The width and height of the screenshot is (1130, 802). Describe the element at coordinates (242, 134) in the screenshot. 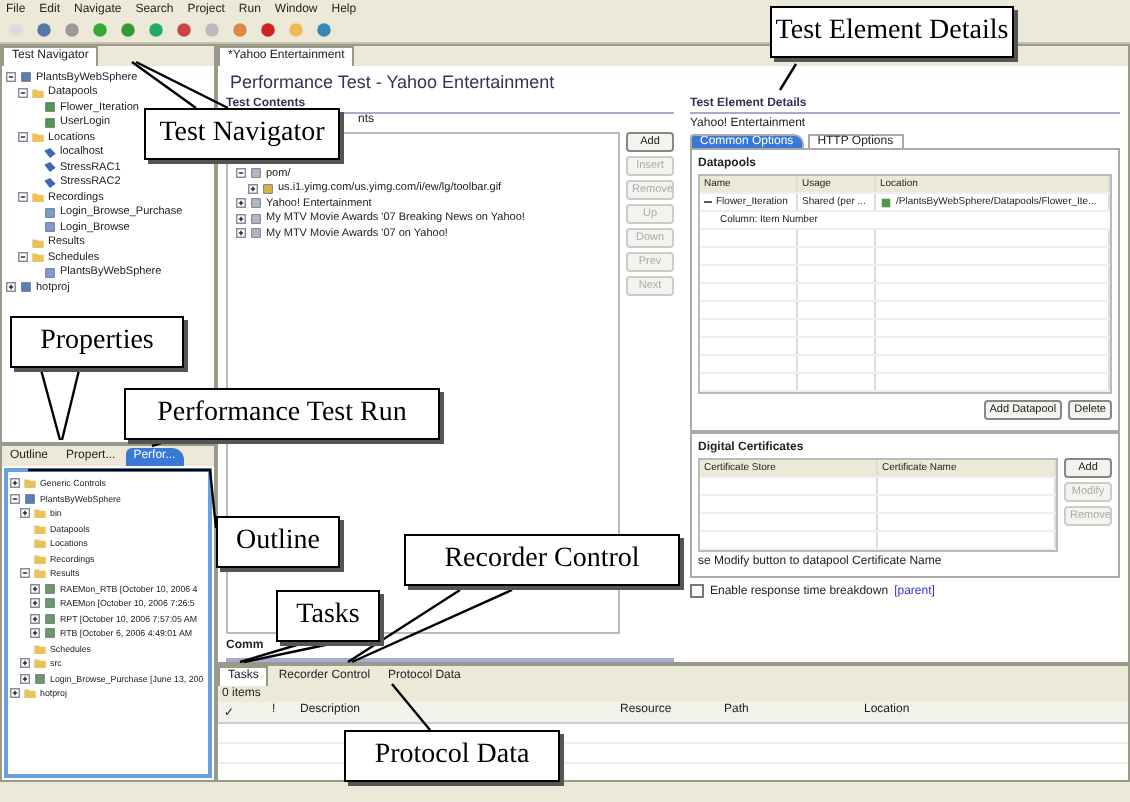

I see `callout-label: Test Navigator` at that location.